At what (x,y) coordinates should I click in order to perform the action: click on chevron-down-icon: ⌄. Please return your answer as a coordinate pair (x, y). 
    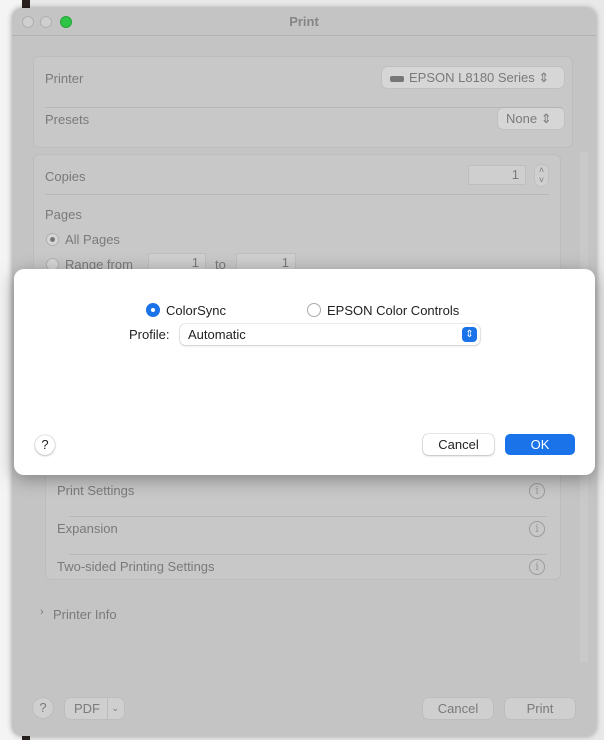
    Looking at the image, I should click on (113, 708).